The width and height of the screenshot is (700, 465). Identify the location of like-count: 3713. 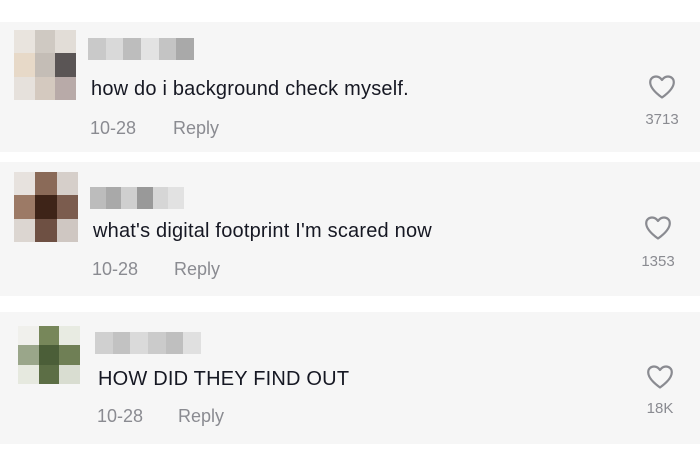
(662, 119).